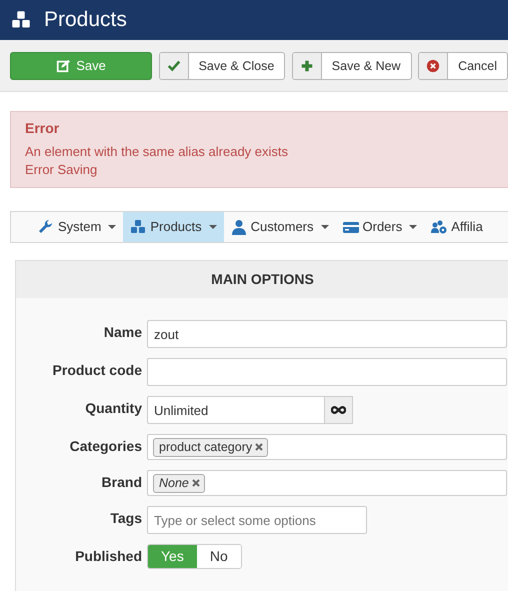 The image size is (508, 591). Describe the element at coordinates (327, 483) in the screenshot. I see `tag-select-field: None` at that location.